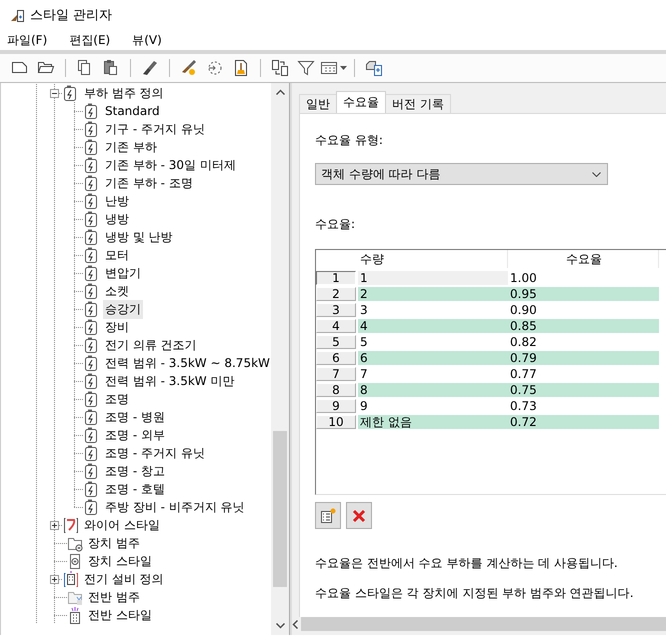  I want to click on tree-item: 모터, so click(117, 255).